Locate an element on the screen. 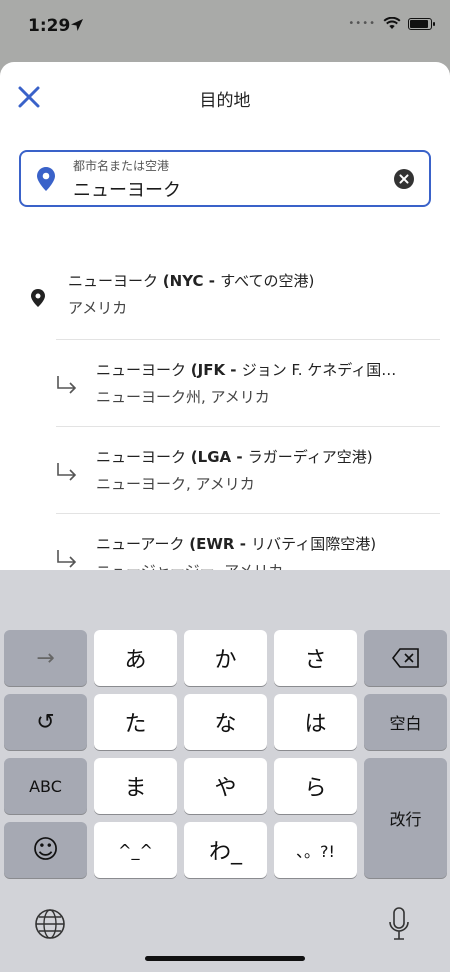 This screenshot has height=972, width=450. status-time: 1:29 is located at coordinates (49, 26).